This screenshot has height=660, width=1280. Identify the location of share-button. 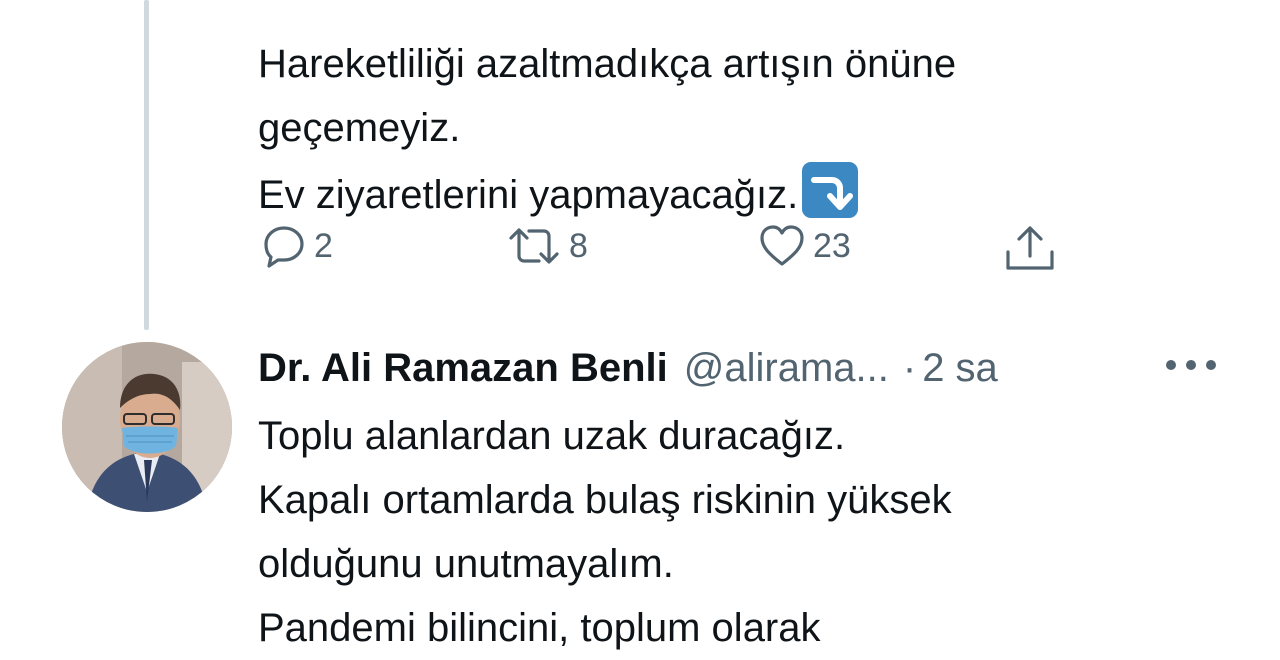
(1030, 248).